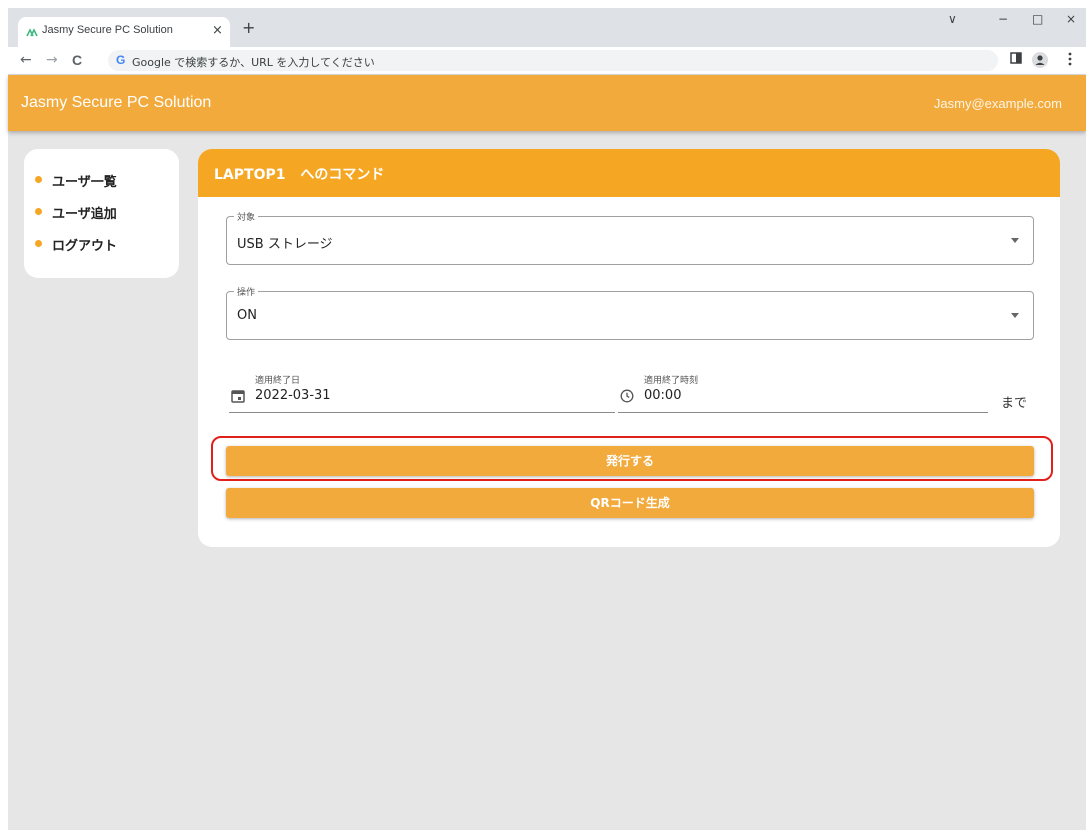 Image resolution: width=1086 pixels, height=830 pixels. I want to click on operation-value: ON, so click(247, 315).